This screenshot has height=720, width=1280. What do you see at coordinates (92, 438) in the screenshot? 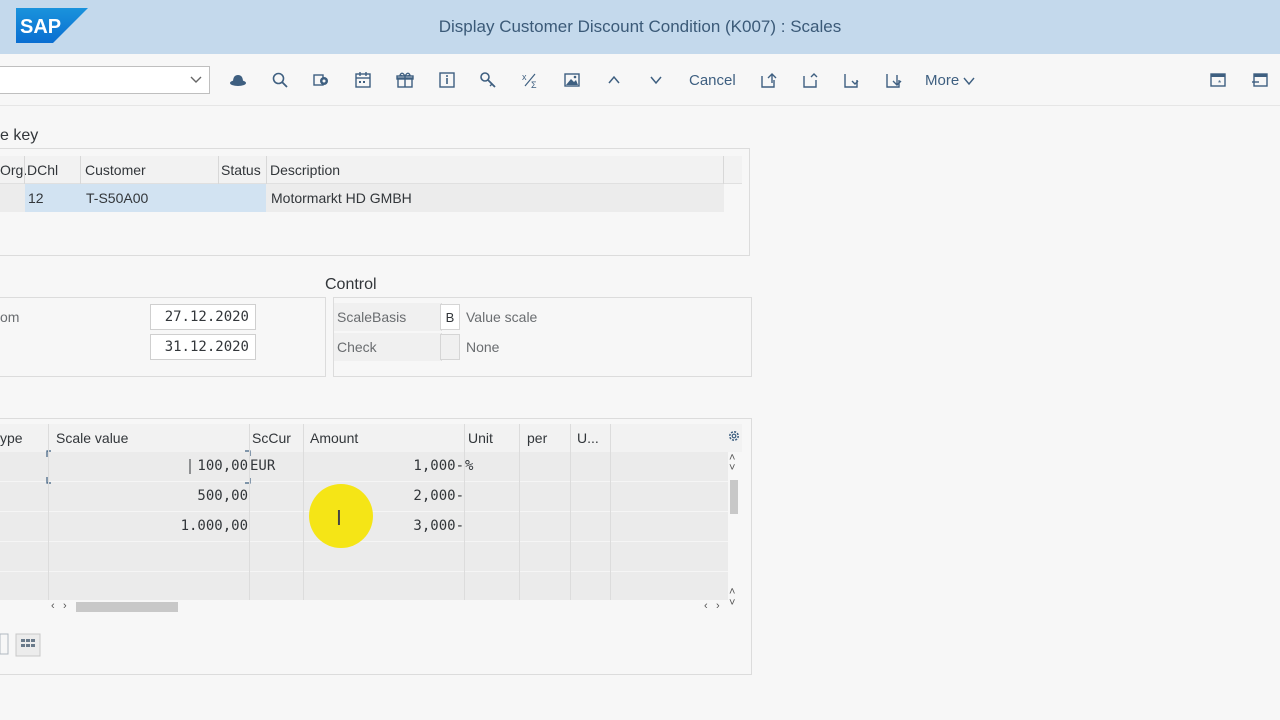
I see `col-scale-value: Scale value` at bounding box center [92, 438].